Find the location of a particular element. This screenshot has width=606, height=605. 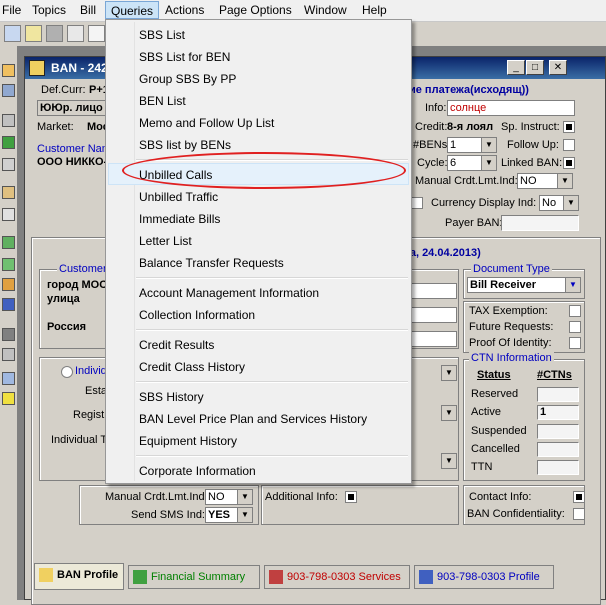

regist-label: Regist is located at coordinates (89, 415).